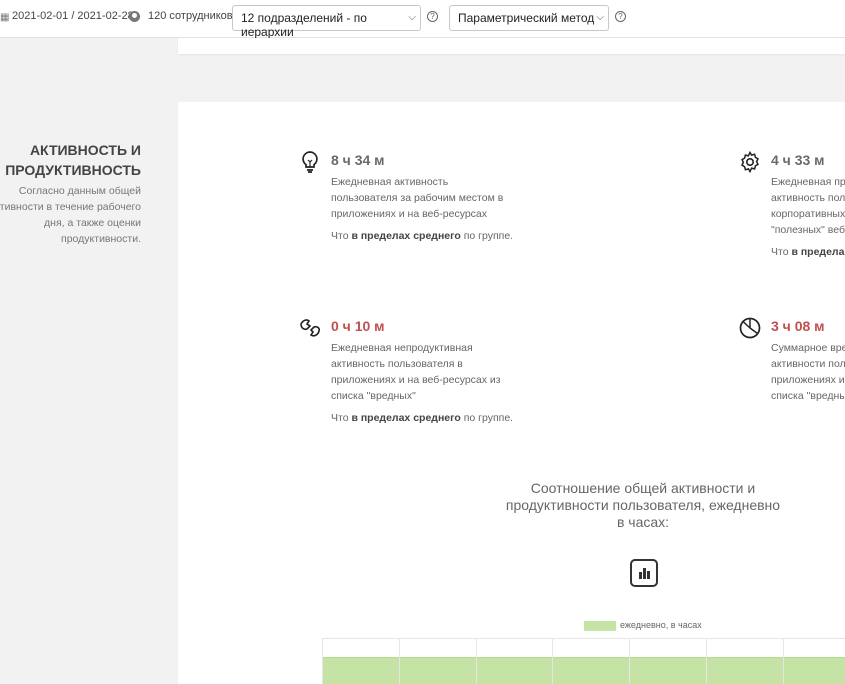 The height and width of the screenshot is (684, 845). What do you see at coordinates (798, 326) in the screenshot?
I see `metric-value: 3 ч 08 м` at bounding box center [798, 326].